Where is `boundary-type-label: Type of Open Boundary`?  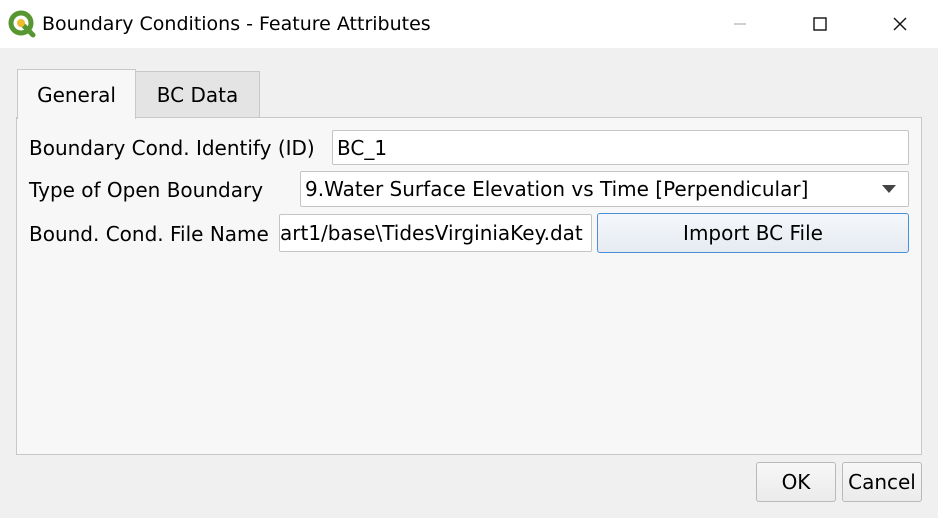 boundary-type-label: Type of Open Boundary is located at coordinates (146, 190).